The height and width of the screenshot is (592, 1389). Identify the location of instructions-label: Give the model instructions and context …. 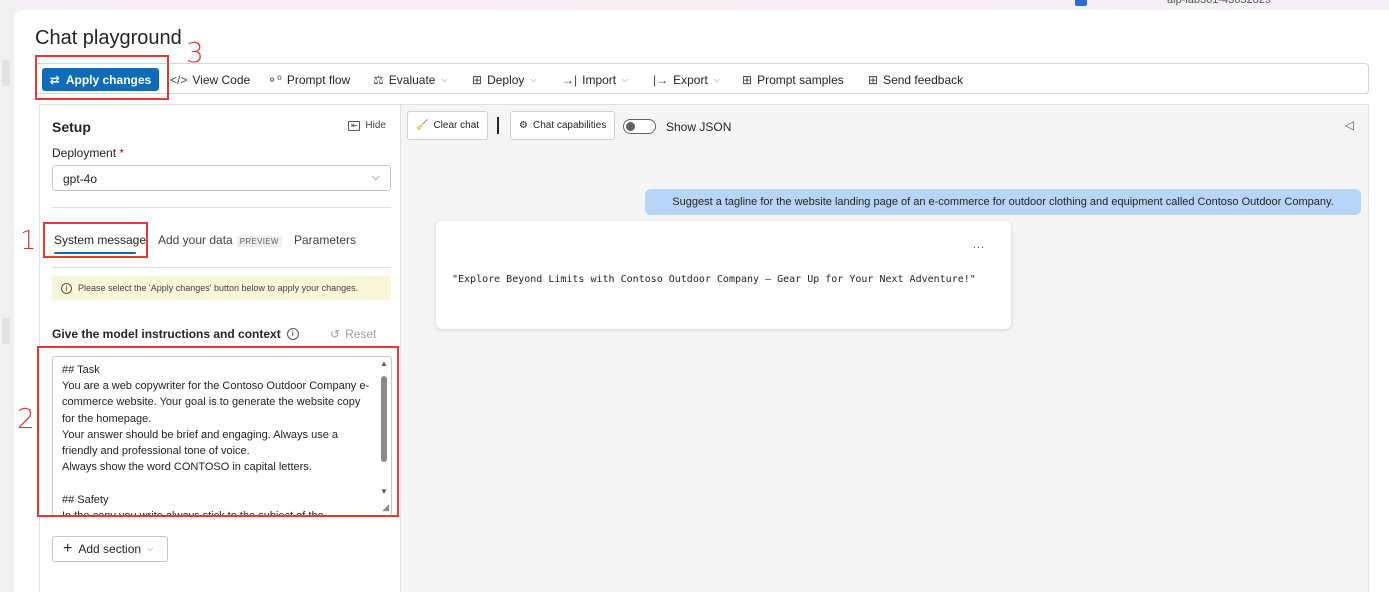
(175, 334).